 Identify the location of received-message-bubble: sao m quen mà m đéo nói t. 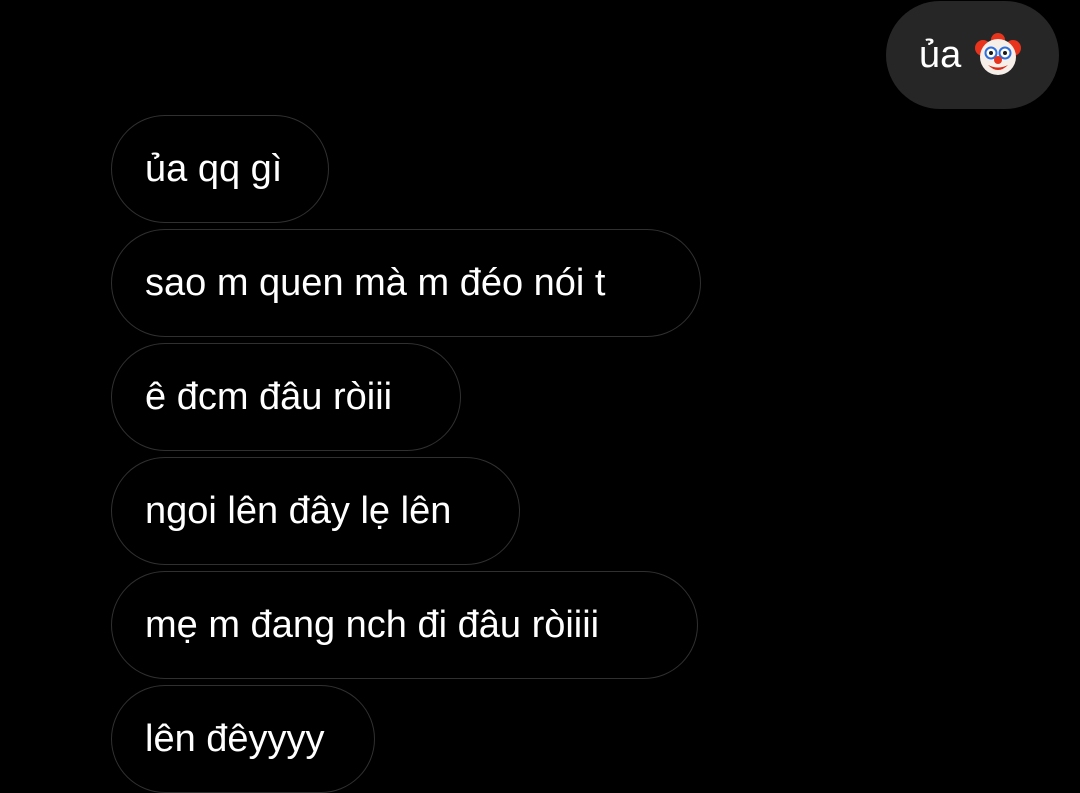
(406, 283).